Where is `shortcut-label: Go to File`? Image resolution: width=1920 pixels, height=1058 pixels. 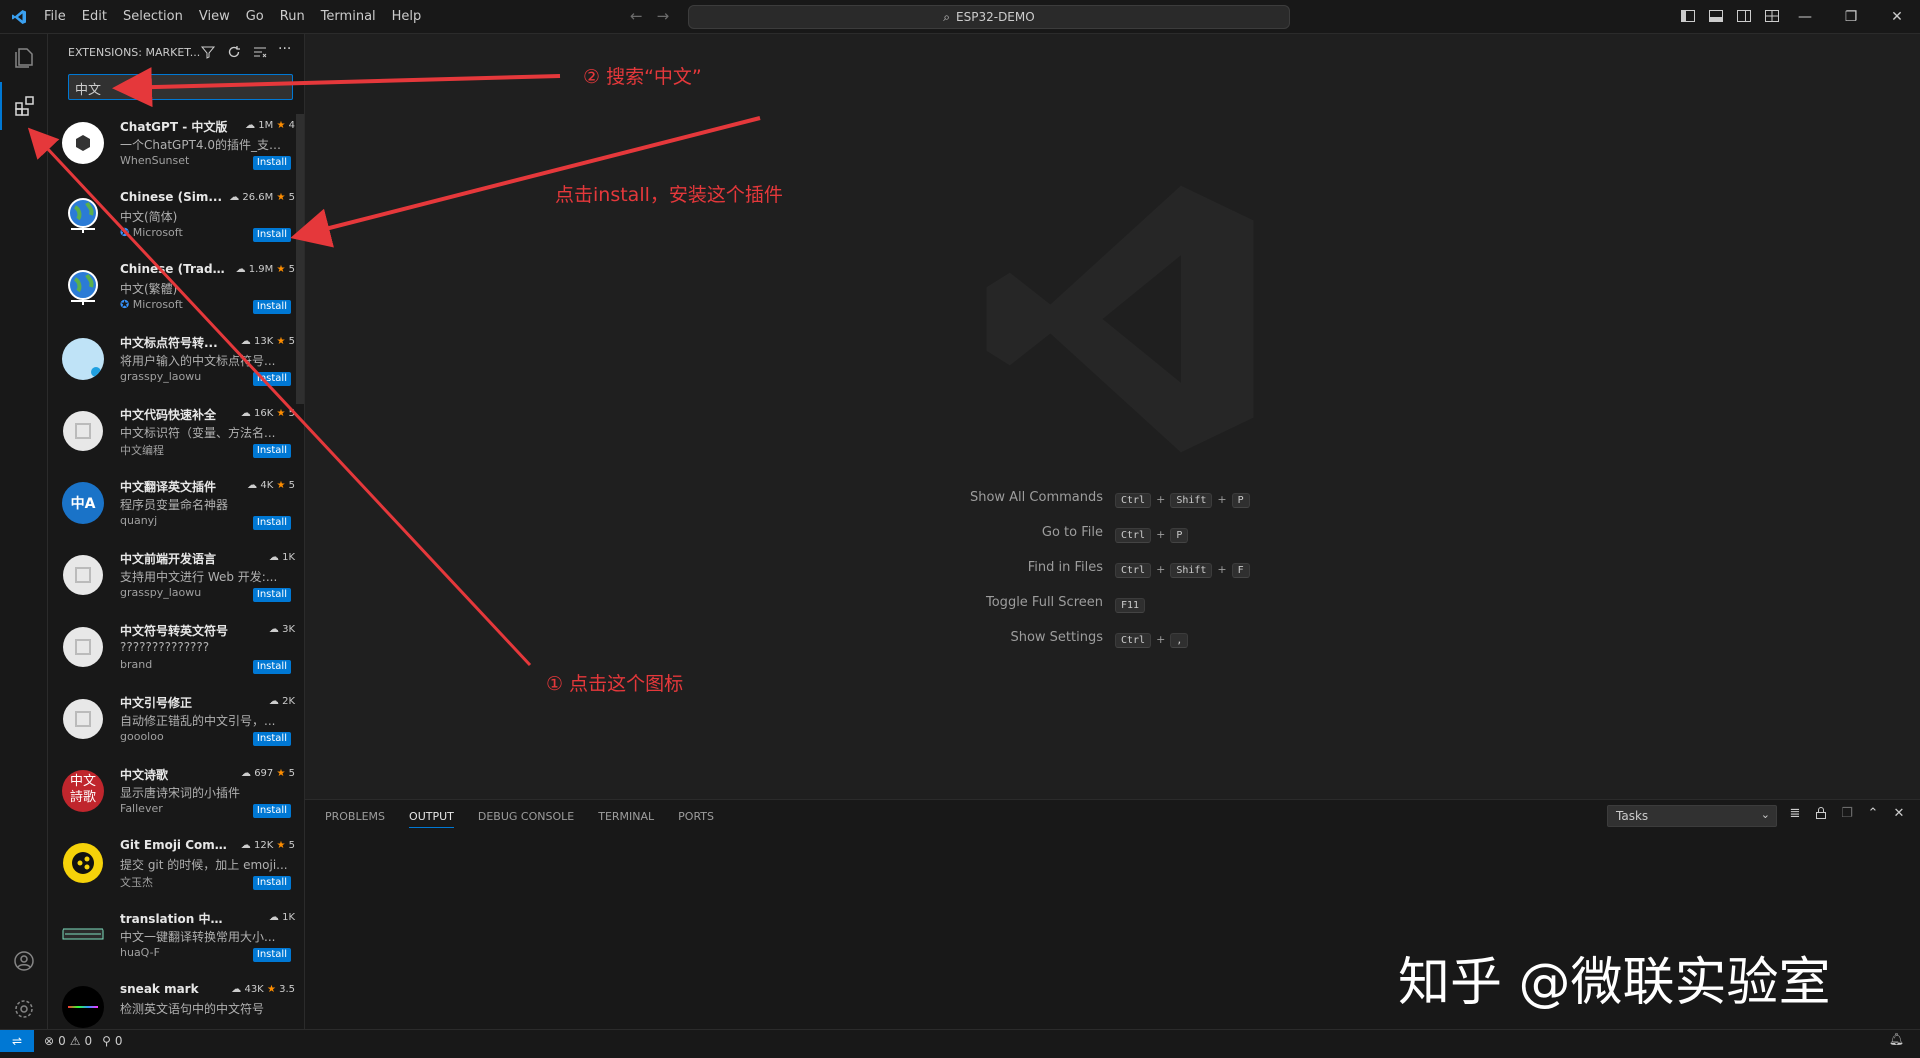
shortcut-label: Go to File is located at coordinates (985, 532).